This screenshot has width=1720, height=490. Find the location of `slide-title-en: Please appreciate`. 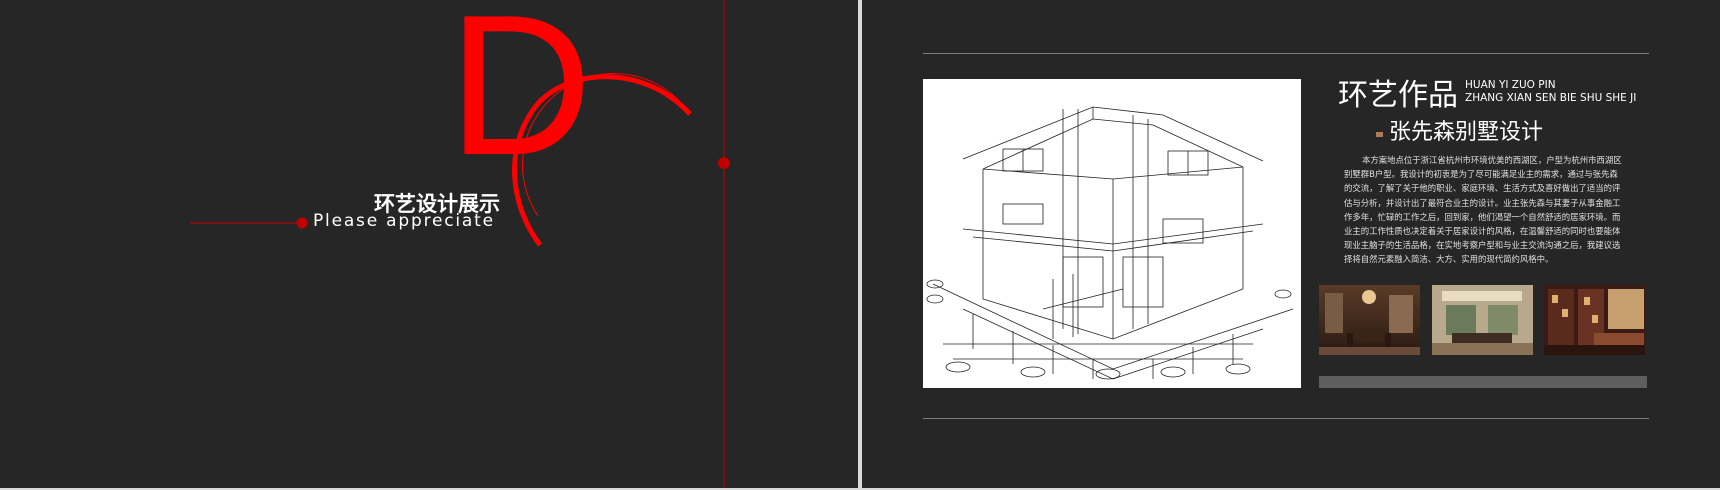

slide-title-en: Please appreciate is located at coordinates (404, 221).